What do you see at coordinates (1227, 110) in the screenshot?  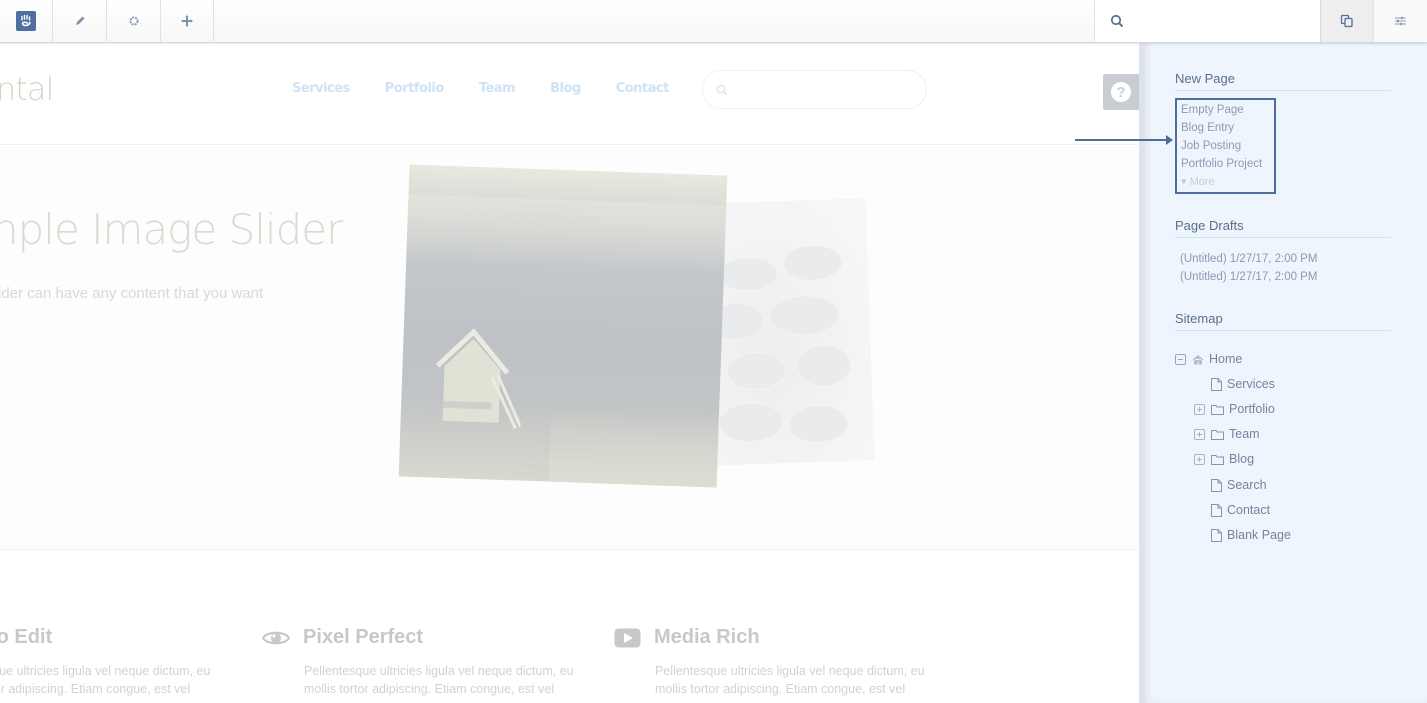 I see `page-type-empty-page: Empty Page` at bounding box center [1227, 110].